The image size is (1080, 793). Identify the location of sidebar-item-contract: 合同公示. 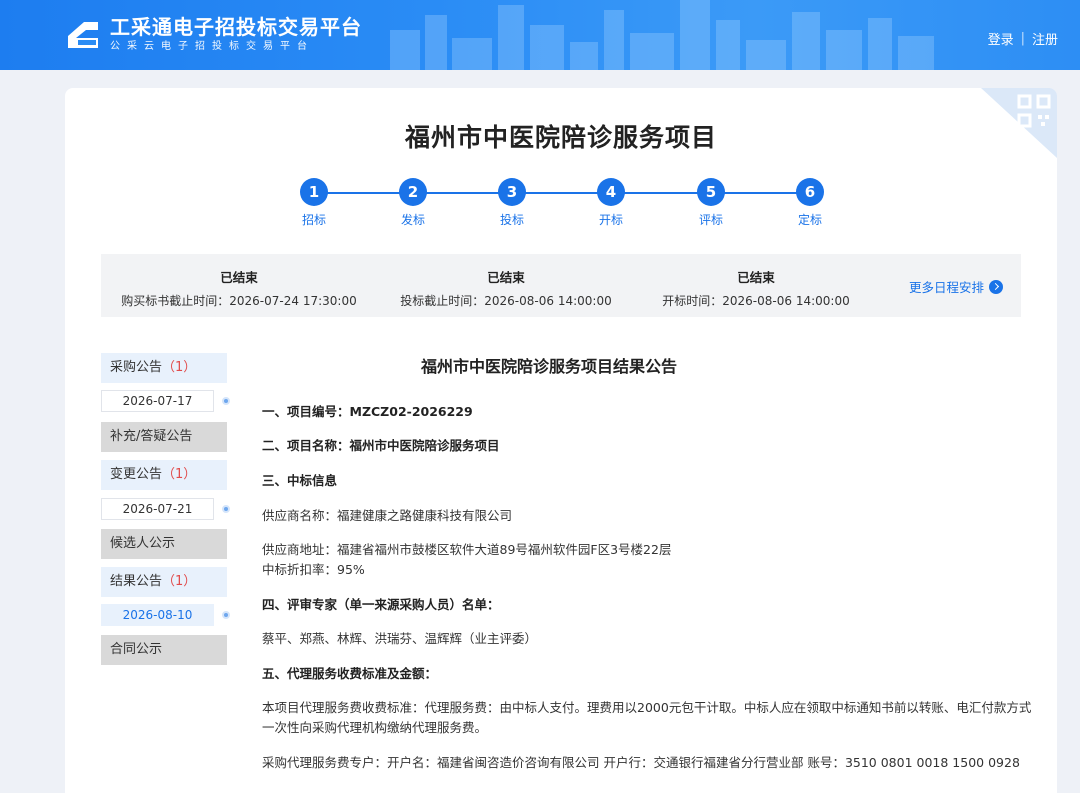
(164, 650).